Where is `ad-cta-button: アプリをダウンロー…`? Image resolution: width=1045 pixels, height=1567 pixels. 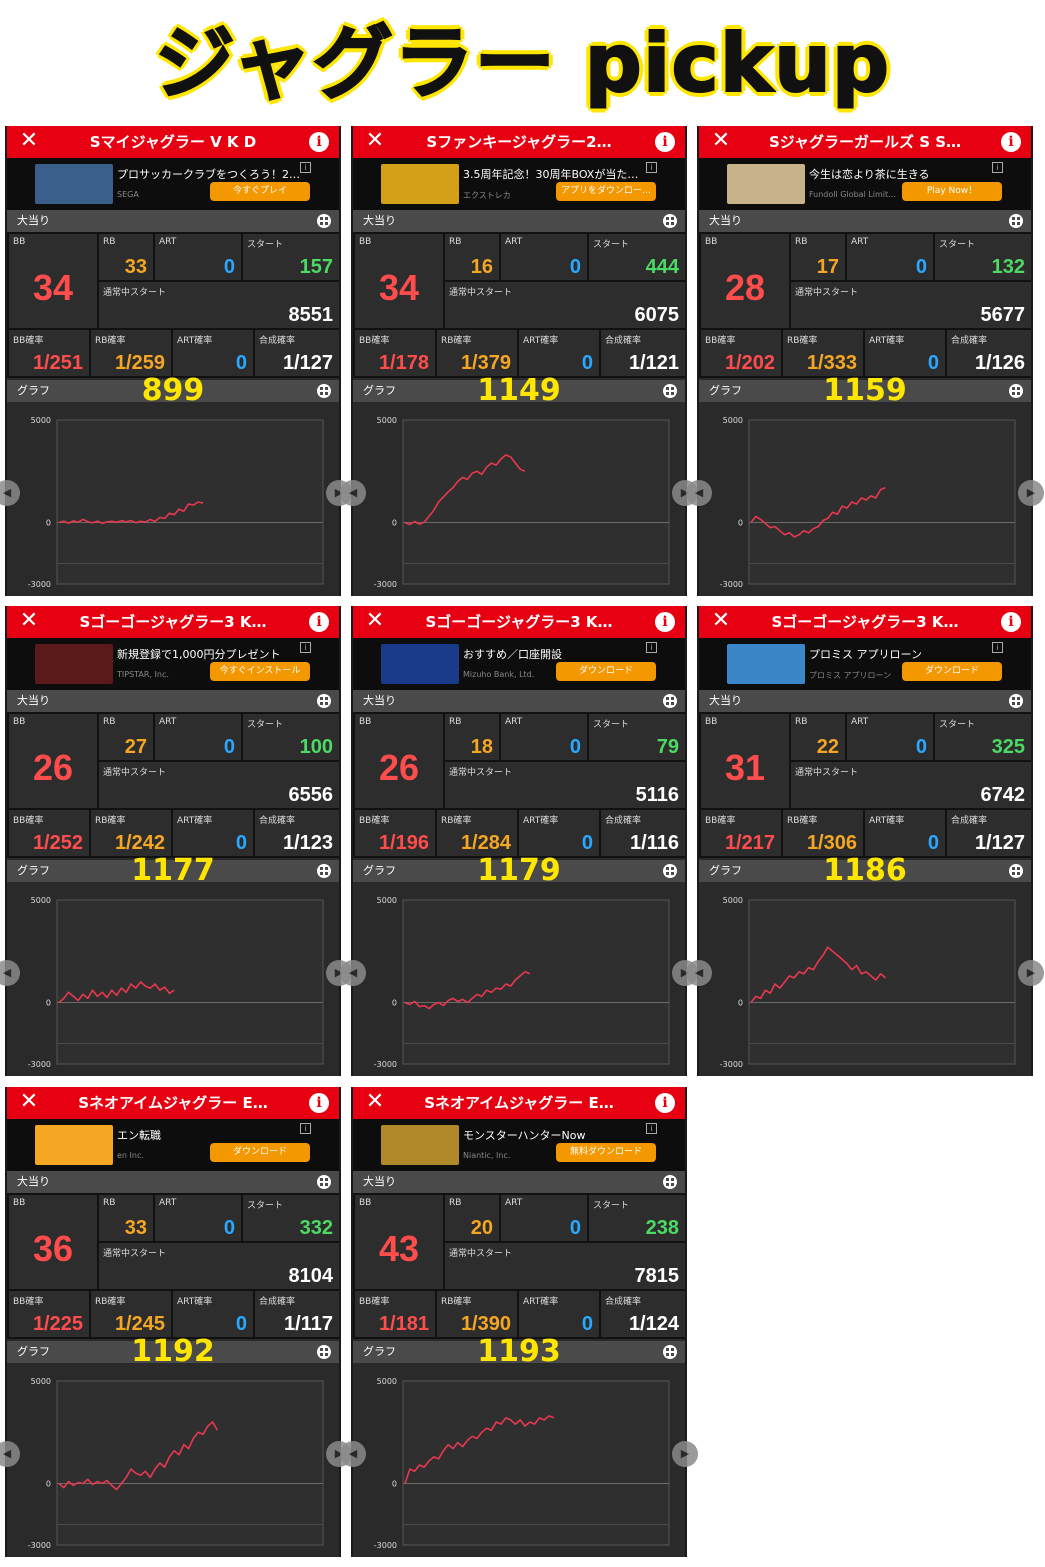 ad-cta-button: アプリをダウンロー… is located at coordinates (606, 191).